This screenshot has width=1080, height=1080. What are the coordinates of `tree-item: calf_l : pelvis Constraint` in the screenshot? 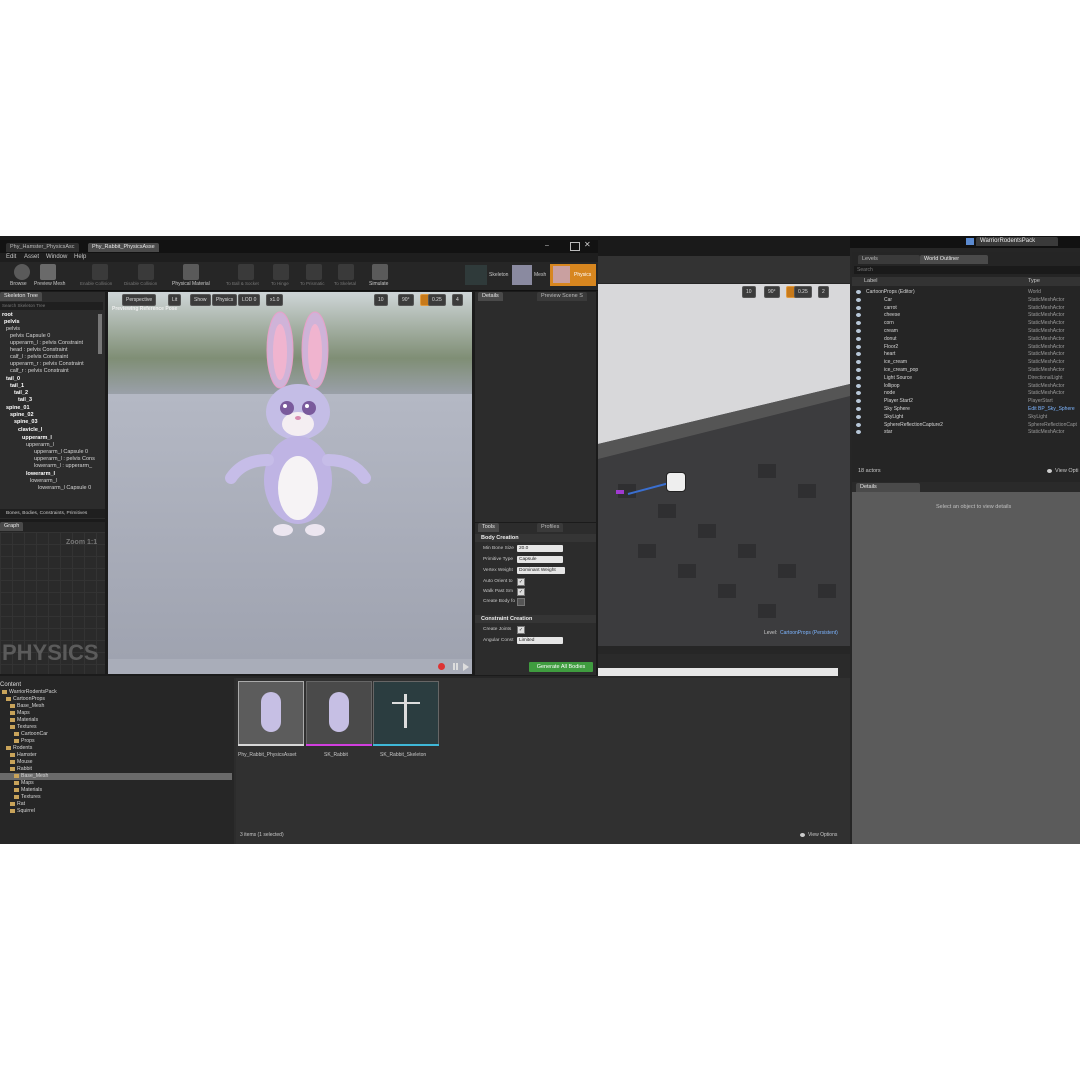 It's located at (39, 357).